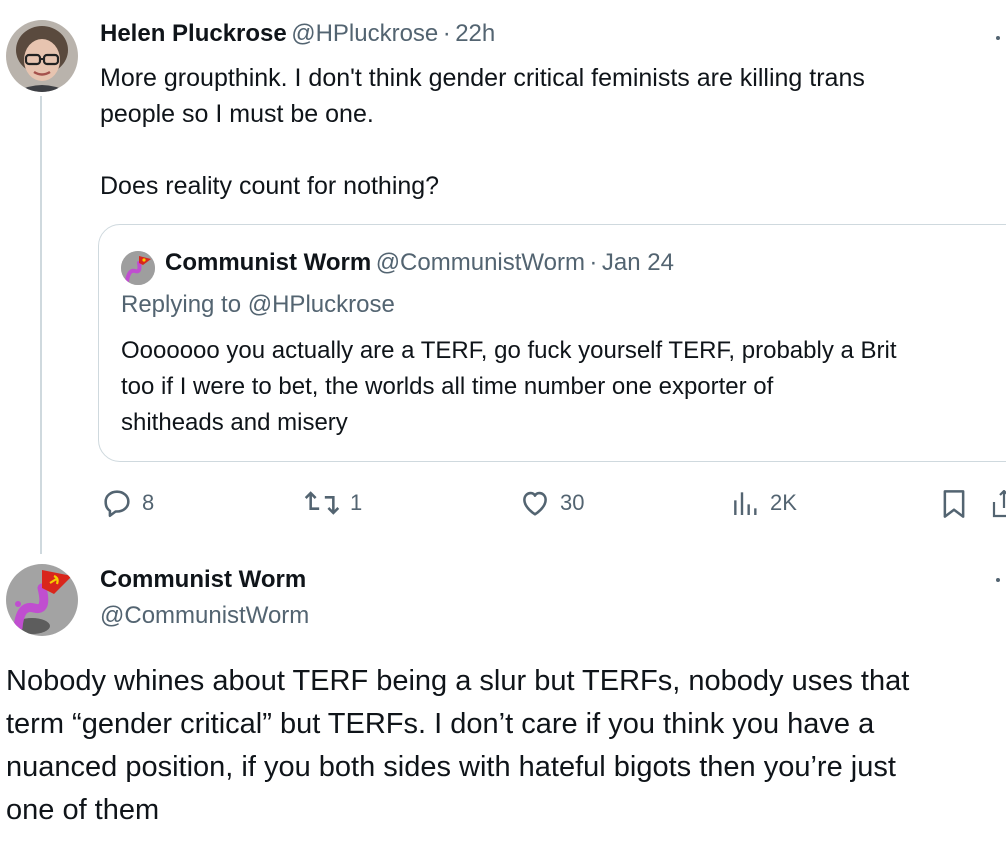 Image resolution: width=1006 pixels, height=868 pixels. Describe the element at coordinates (193, 33) in the screenshot. I see `author-name: Helen Pluckrose` at that location.